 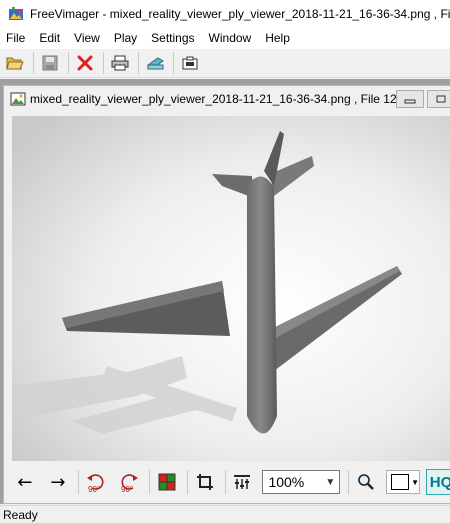 What do you see at coordinates (94, 489) in the screenshot?
I see `rotate-ccw-label: 90°` at bounding box center [94, 489].